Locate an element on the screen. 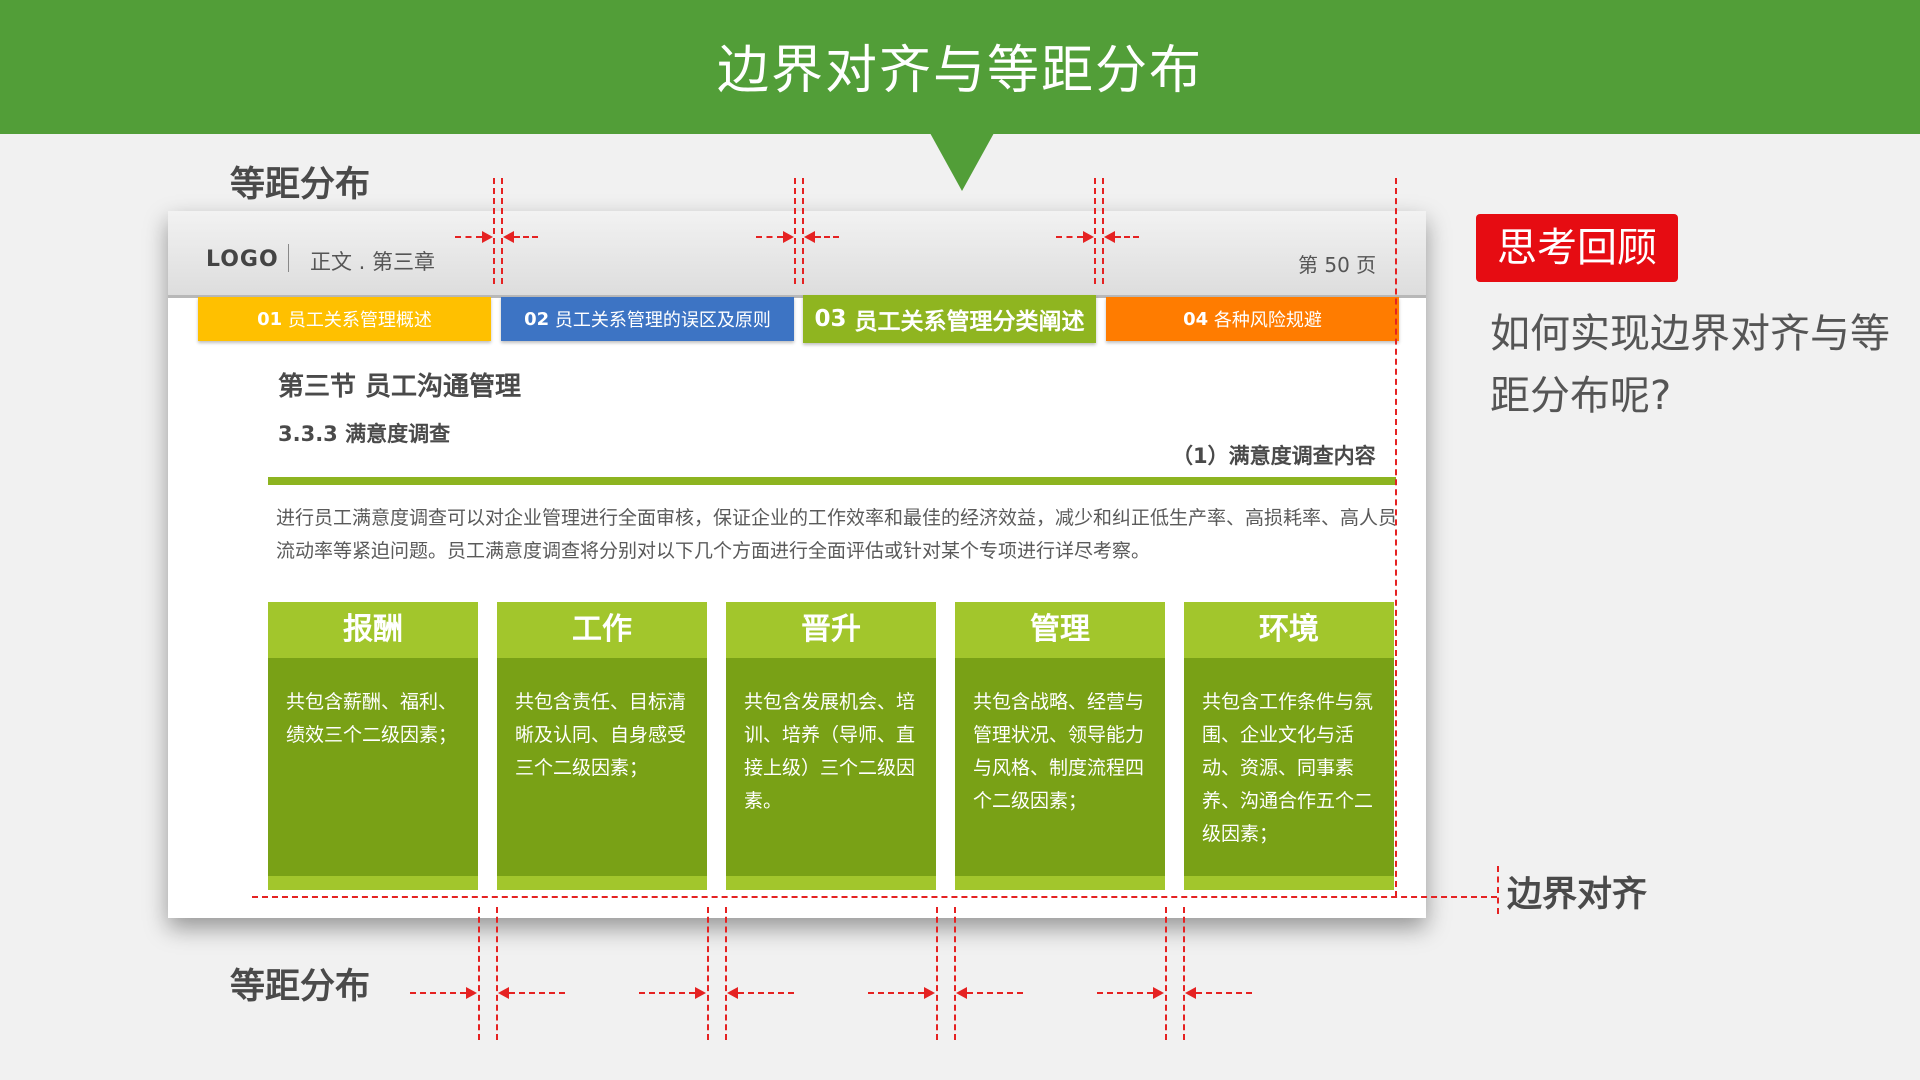  label-boundary-alignment: 边界对齐 is located at coordinates (1577, 895).